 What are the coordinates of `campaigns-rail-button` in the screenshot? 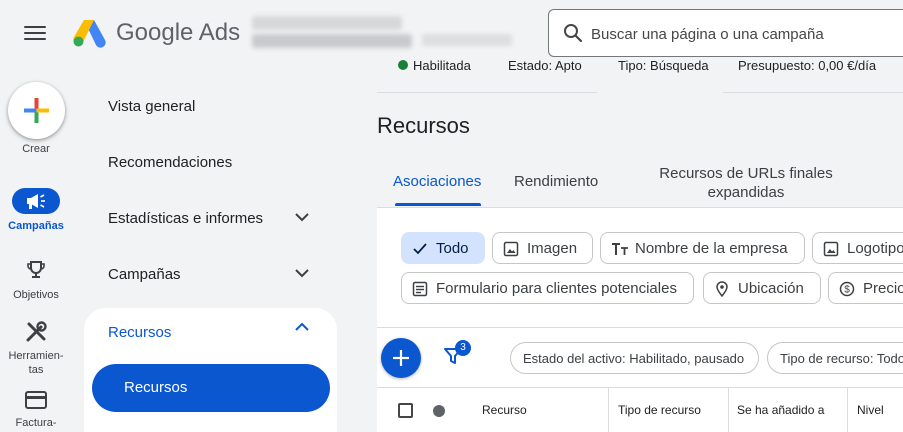 It's located at (36, 201).